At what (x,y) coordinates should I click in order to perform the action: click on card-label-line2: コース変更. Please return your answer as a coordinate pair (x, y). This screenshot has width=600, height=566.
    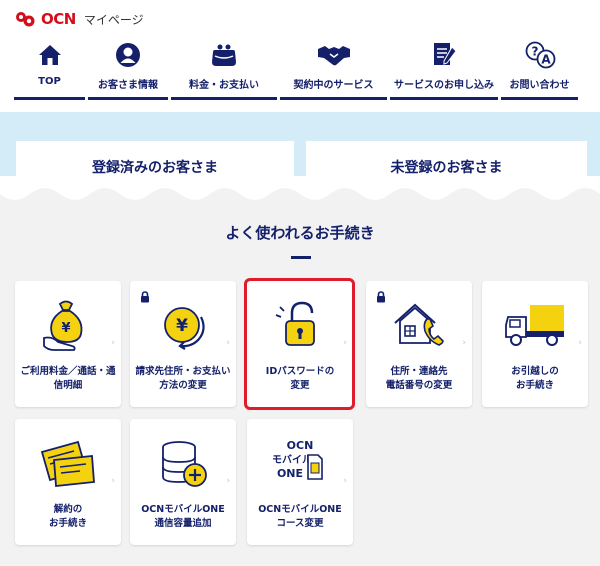
    Looking at the image, I should click on (300, 523).